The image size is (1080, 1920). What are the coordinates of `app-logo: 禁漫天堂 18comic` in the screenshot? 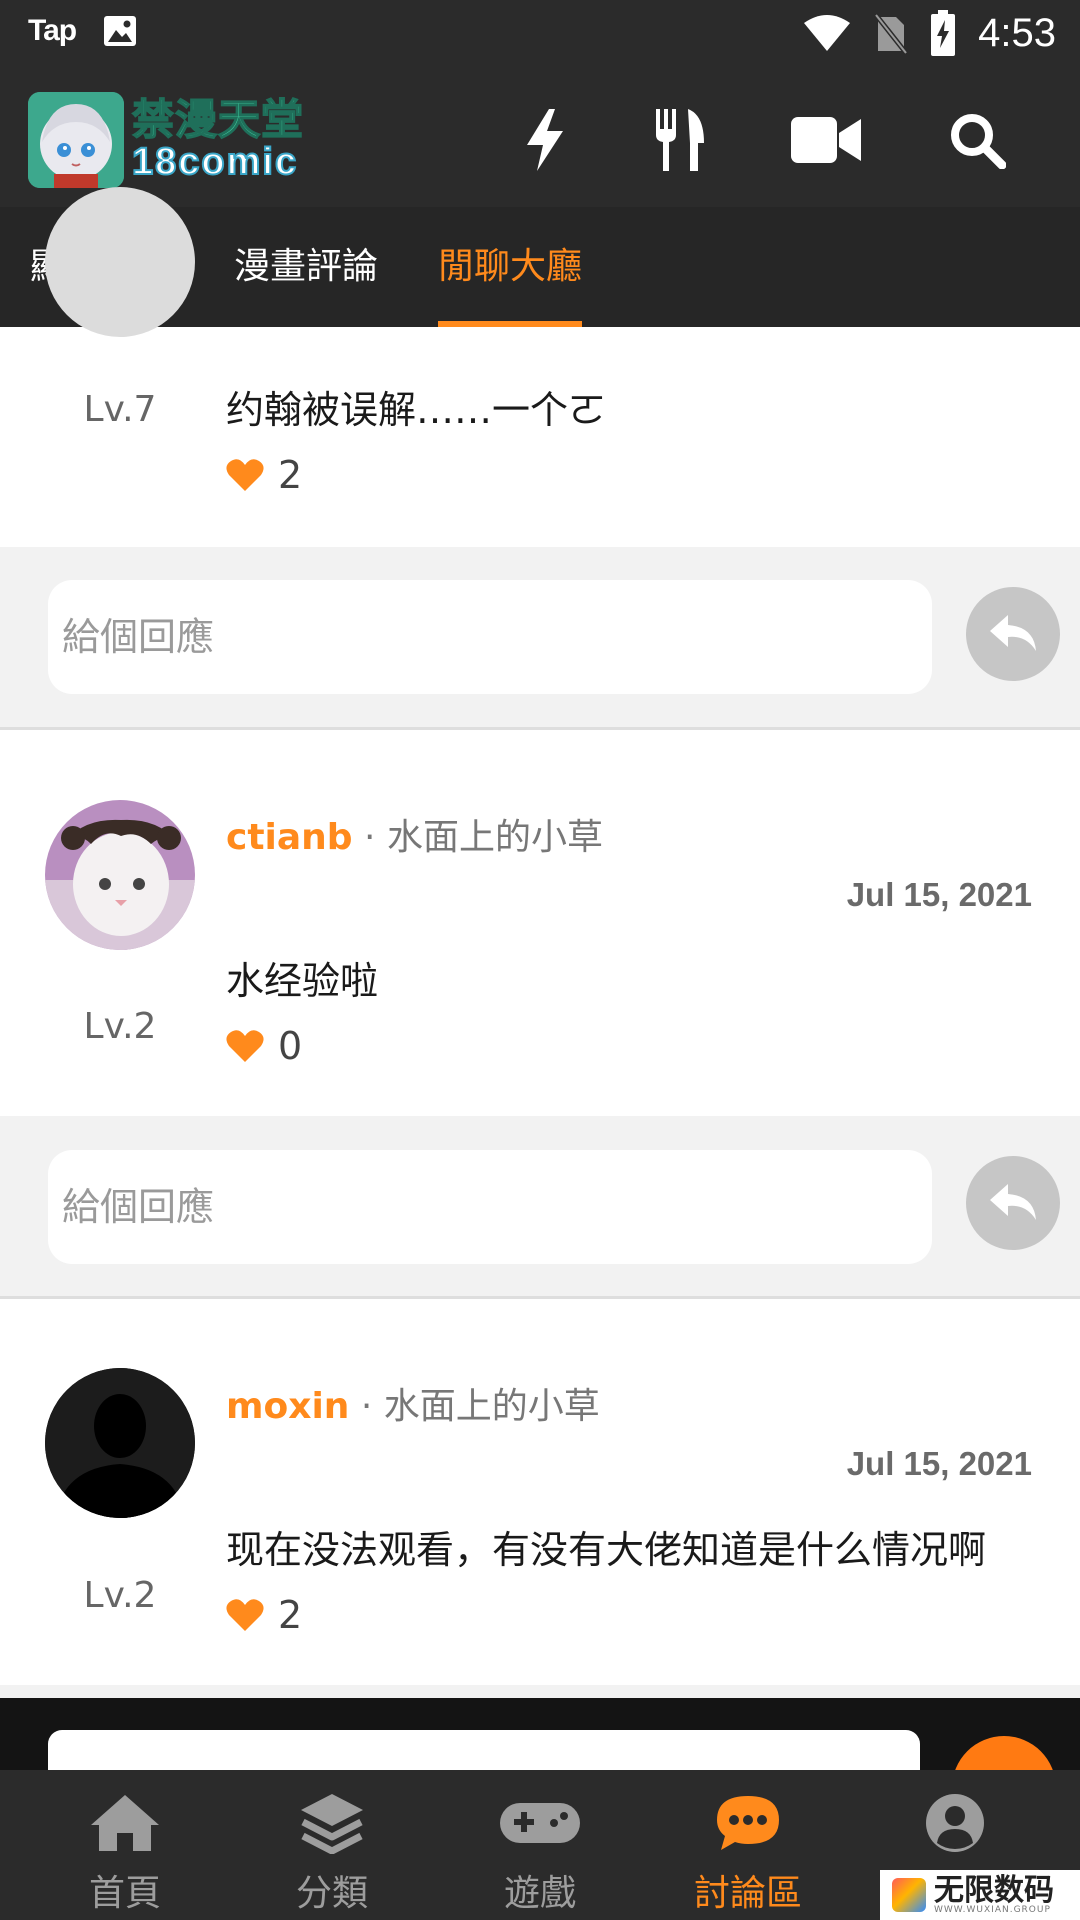 It's located at (178, 140).